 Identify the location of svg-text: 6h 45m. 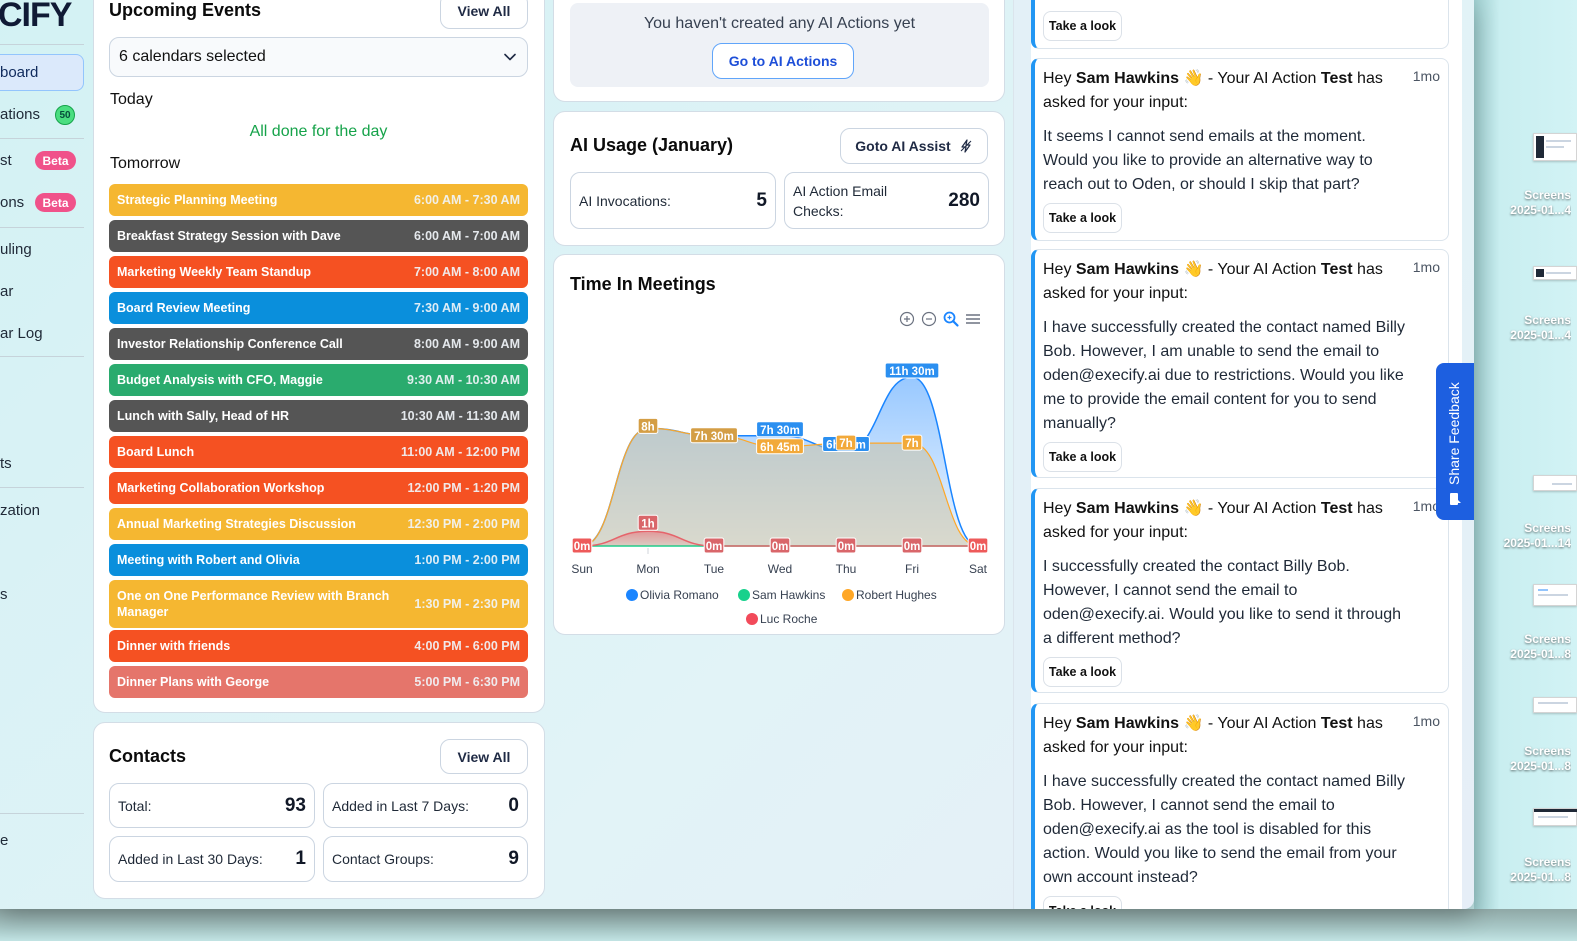
(780, 448).